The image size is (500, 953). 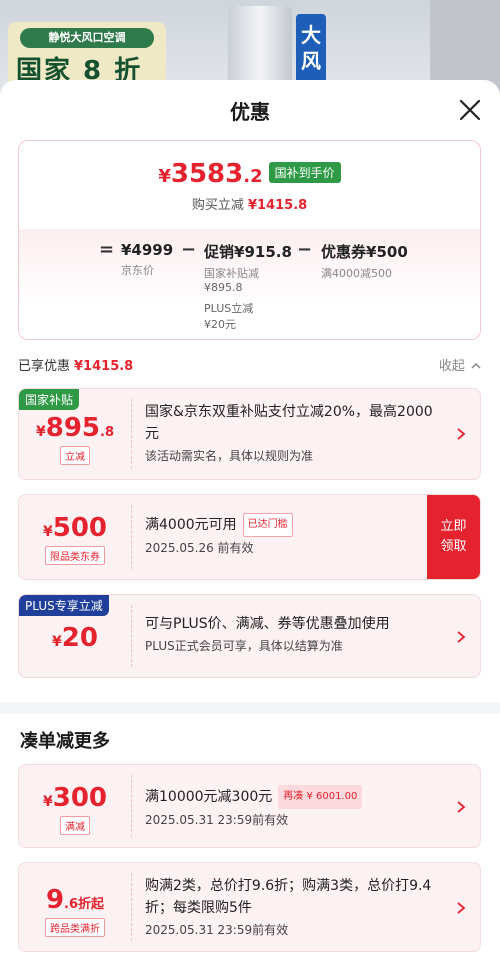 I want to click on sheet-header: 优惠, so click(x=250, y=110).